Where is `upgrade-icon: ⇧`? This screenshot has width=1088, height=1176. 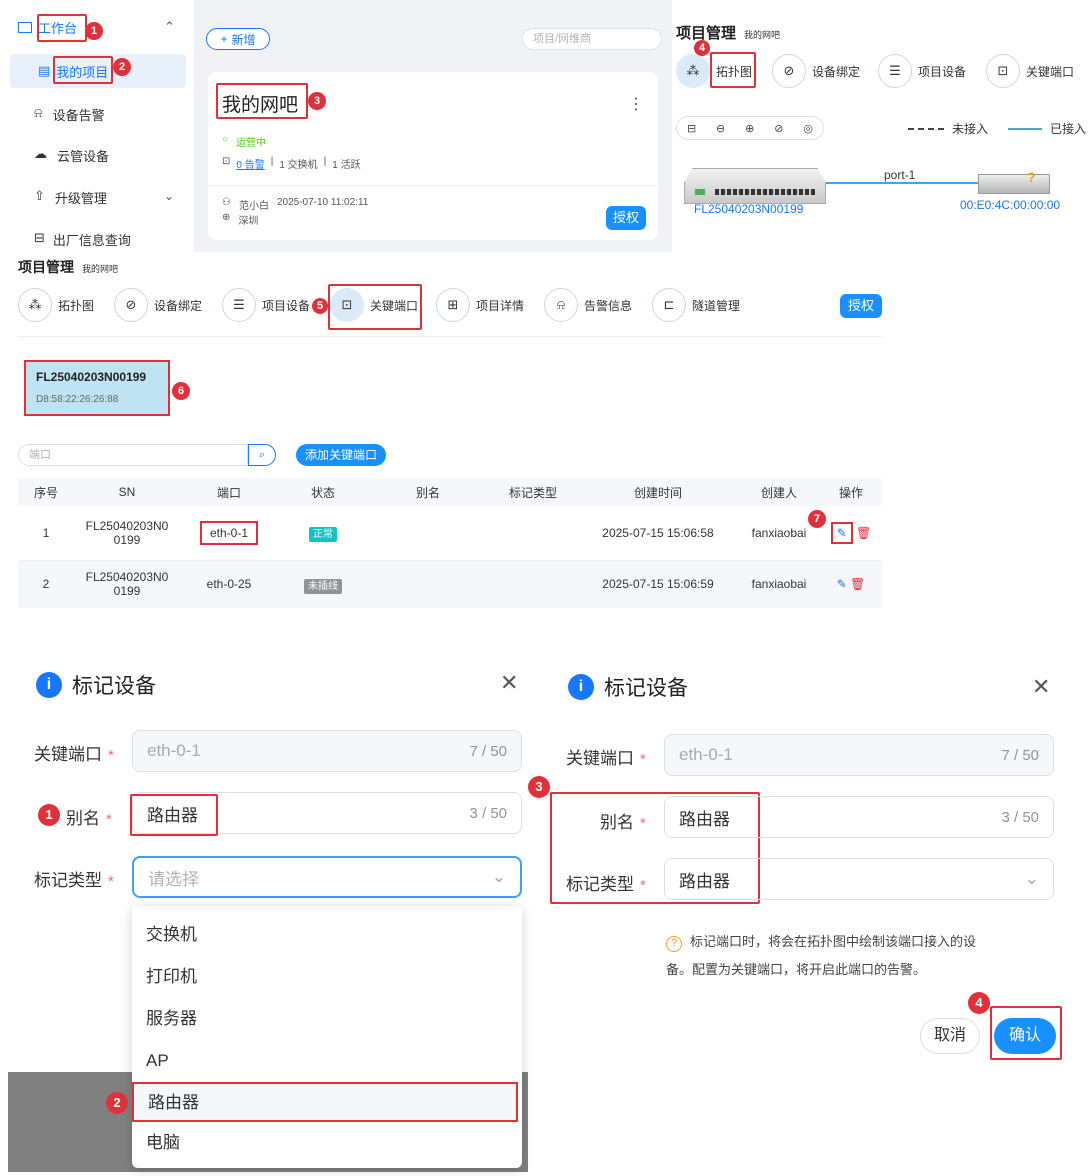 upgrade-icon: ⇧ is located at coordinates (39, 195).